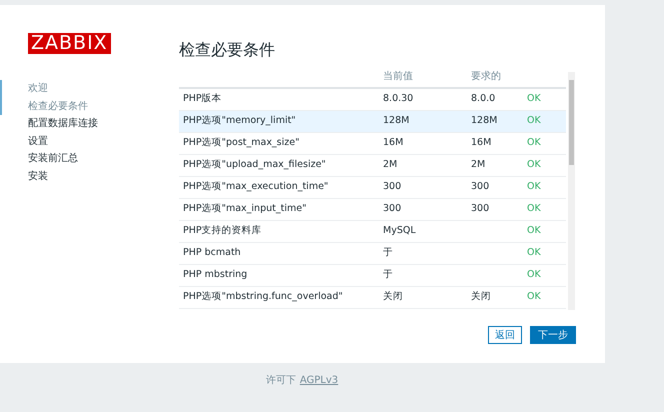 The width and height of the screenshot is (664, 412). What do you see at coordinates (38, 89) in the screenshot?
I see `step-item: 欢迎` at bounding box center [38, 89].